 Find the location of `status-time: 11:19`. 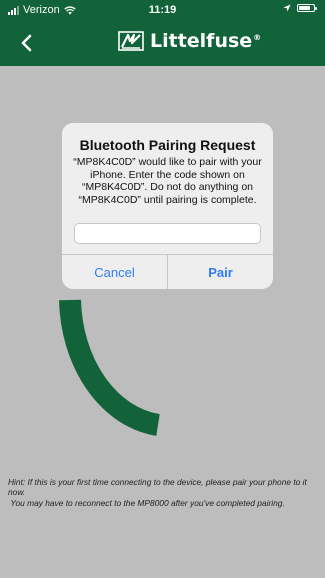

status-time: 11:19 is located at coordinates (162, 10).